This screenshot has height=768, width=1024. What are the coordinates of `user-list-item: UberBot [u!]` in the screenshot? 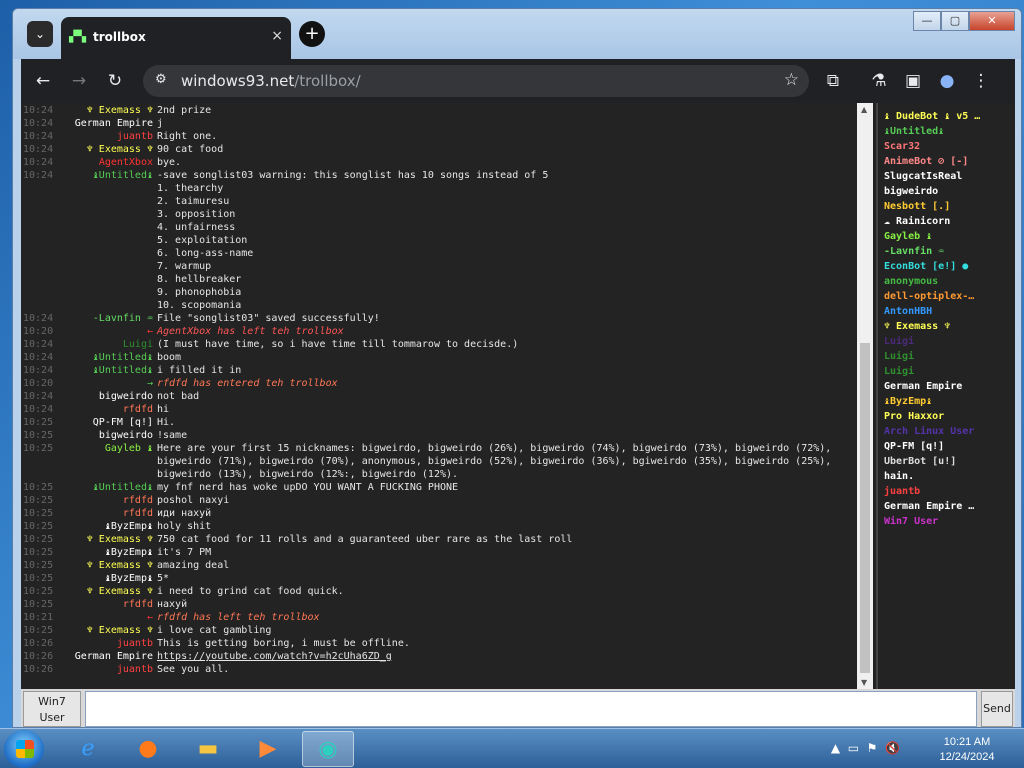 It's located at (920, 461).